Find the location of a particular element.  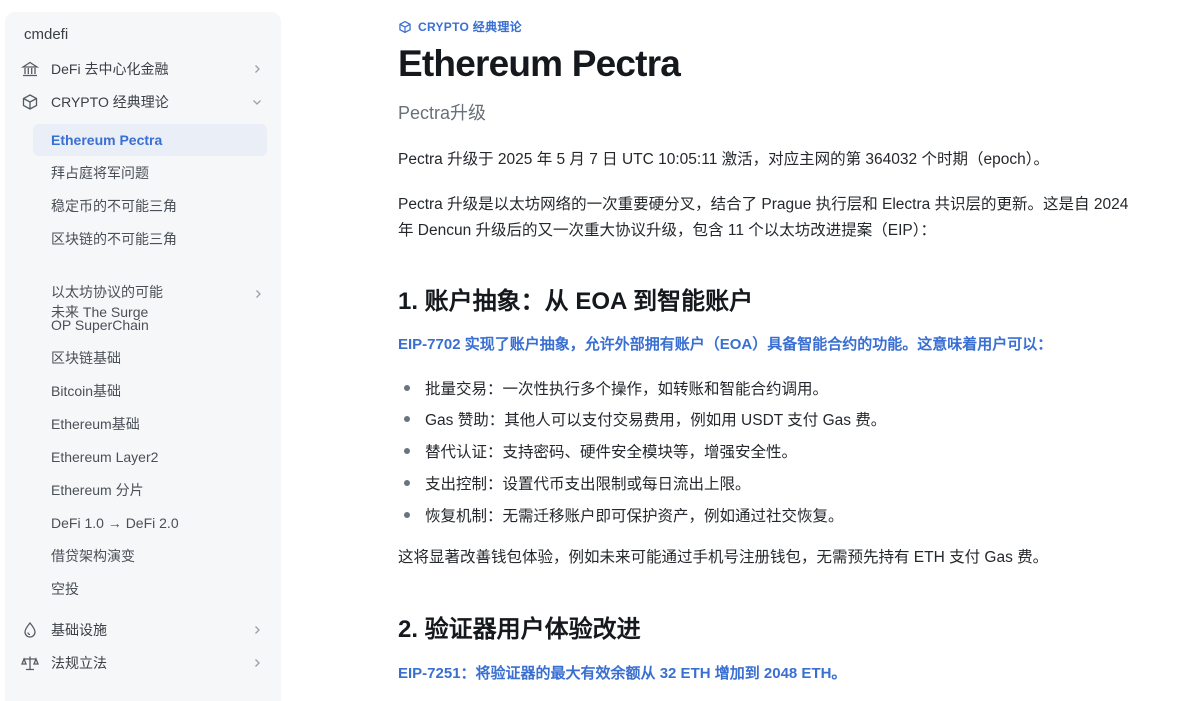

sidebar-group-label: DeFi 去中心化金融 is located at coordinates (110, 69).